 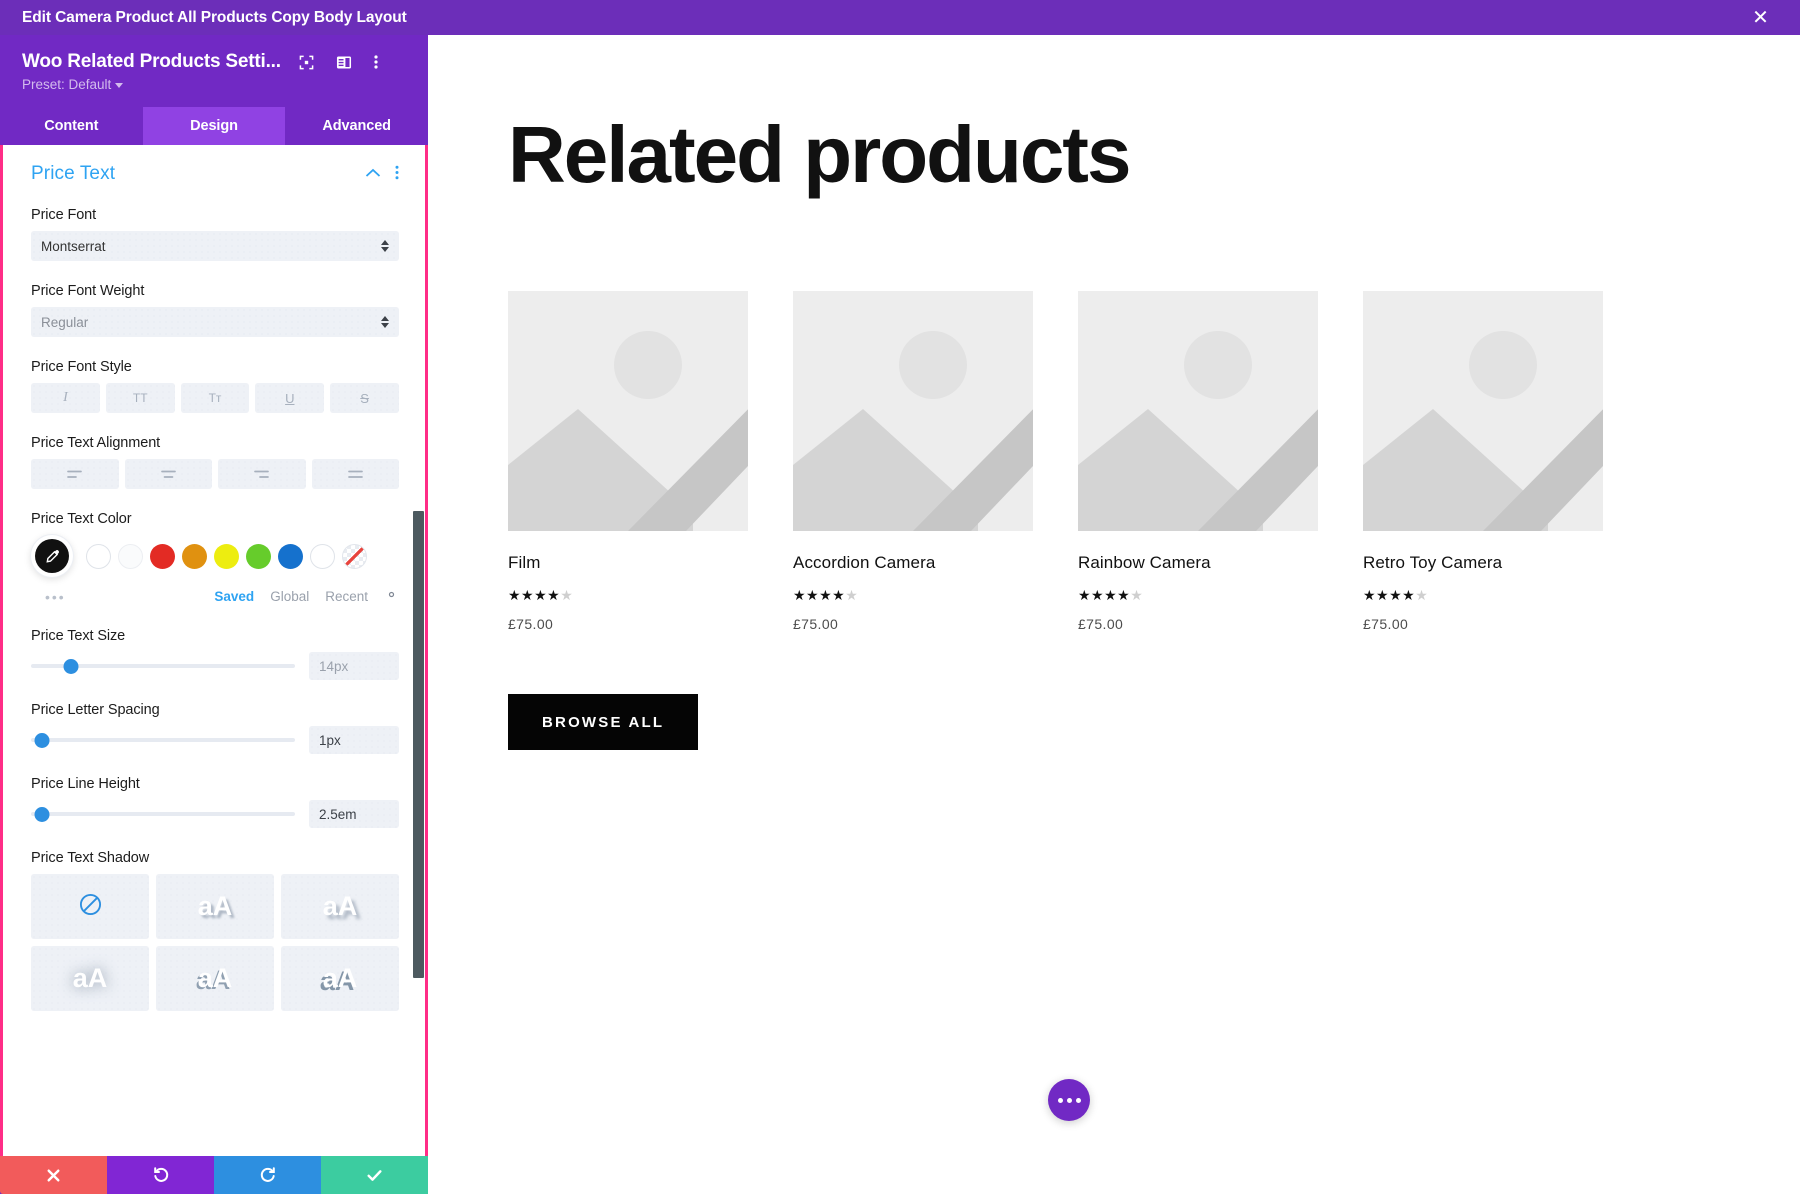 What do you see at coordinates (73, 174) in the screenshot?
I see `section-title: Price Text` at bounding box center [73, 174].